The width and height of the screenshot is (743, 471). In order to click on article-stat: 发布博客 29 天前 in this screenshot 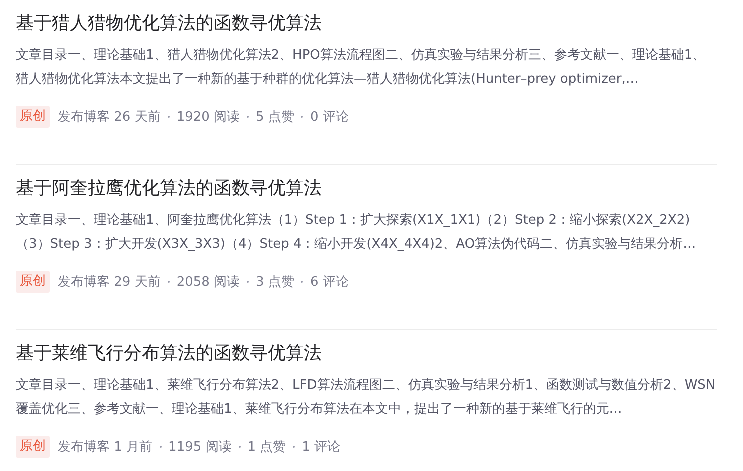, I will do `click(109, 282)`.